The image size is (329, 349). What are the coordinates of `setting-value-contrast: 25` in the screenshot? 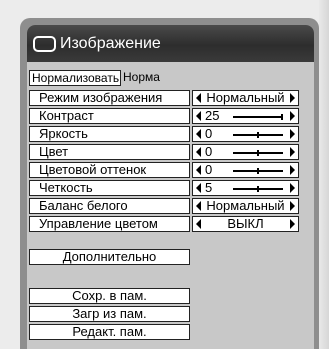 It's located at (245, 116).